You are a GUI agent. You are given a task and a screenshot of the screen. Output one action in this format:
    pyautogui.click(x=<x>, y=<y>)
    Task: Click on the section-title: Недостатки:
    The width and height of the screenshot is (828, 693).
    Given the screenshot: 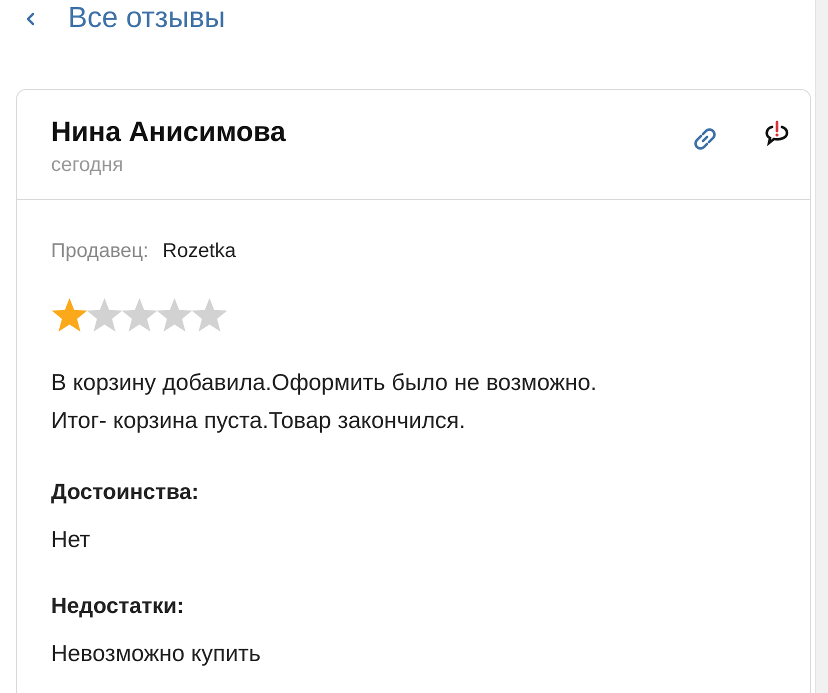 What is the action you would take?
    pyautogui.click(x=118, y=606)
    